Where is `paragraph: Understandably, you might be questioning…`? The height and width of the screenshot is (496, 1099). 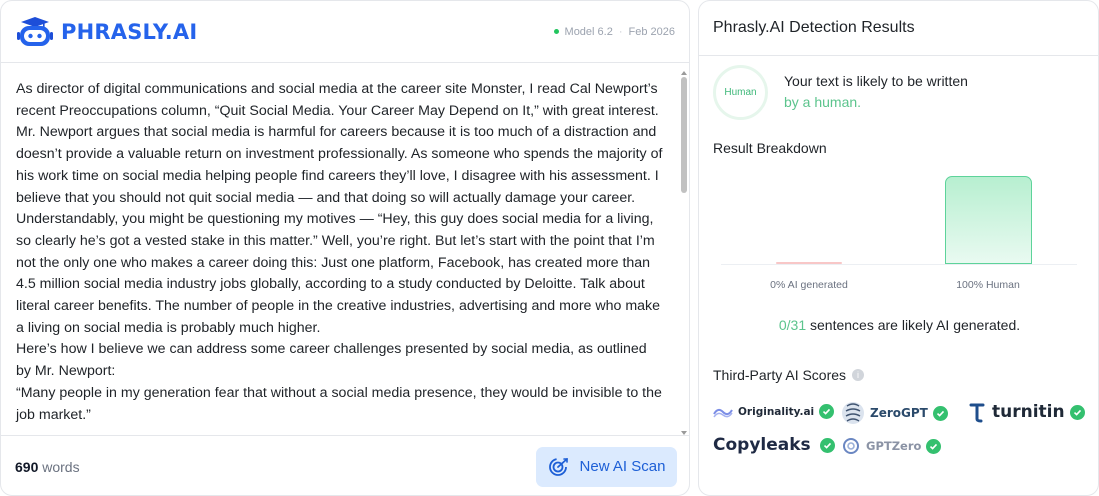 paragraph: Understandably, you might be questioning… is located at coordinates (338, 273).